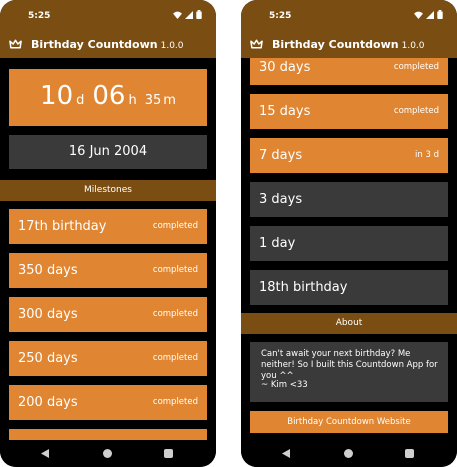  Describe the element at coordinates (349, 71) in the screenshot. I see `milestone-item: 30 days completed` at that location.